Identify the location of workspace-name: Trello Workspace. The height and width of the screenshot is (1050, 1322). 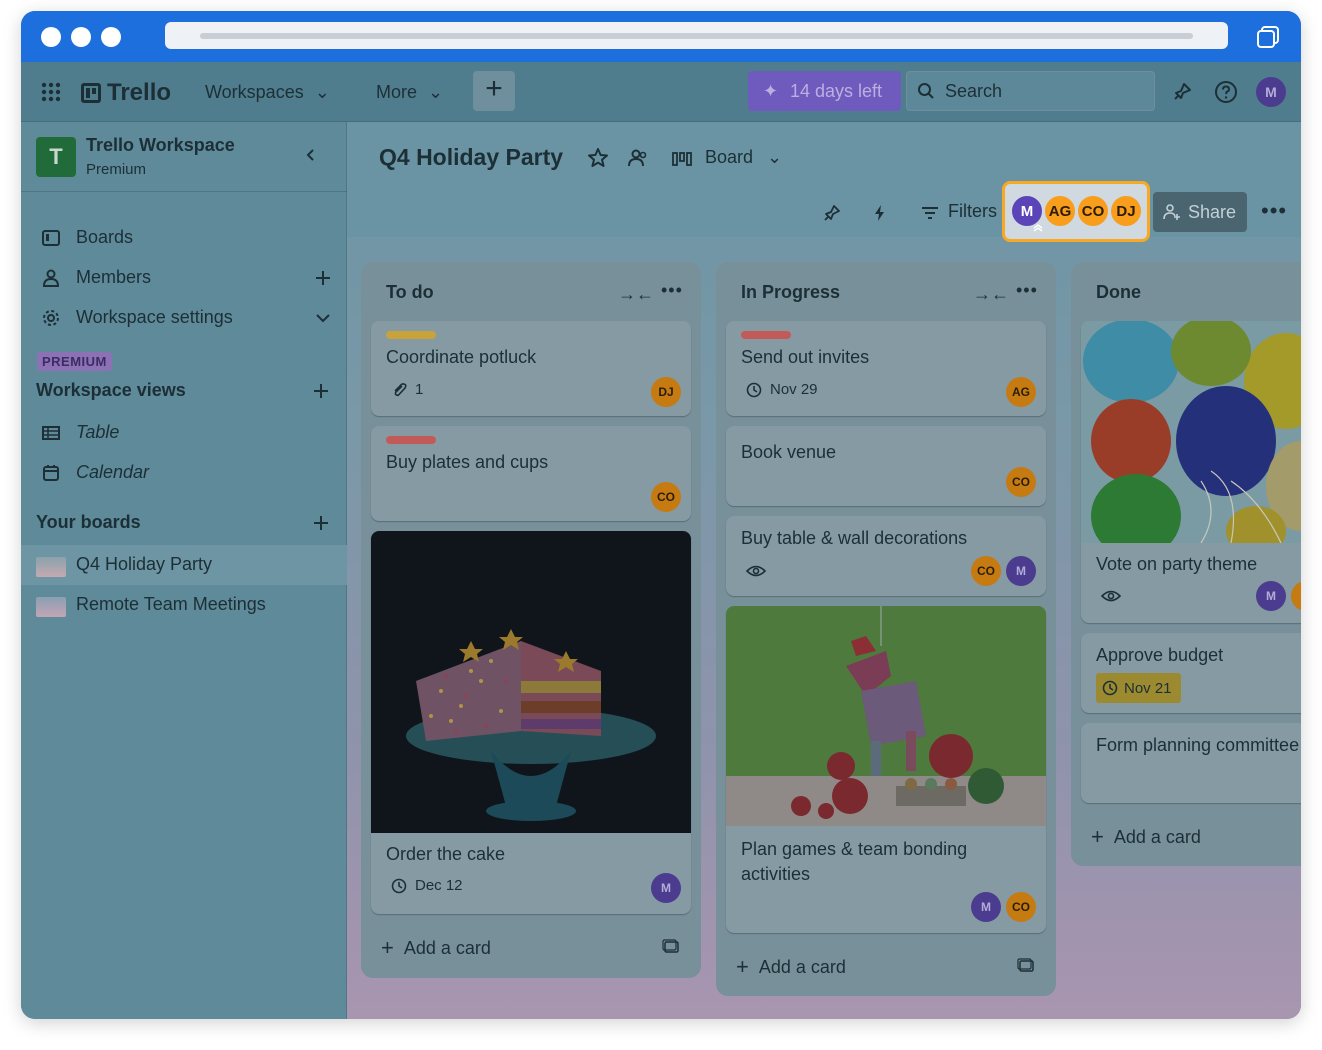
(160, 145).